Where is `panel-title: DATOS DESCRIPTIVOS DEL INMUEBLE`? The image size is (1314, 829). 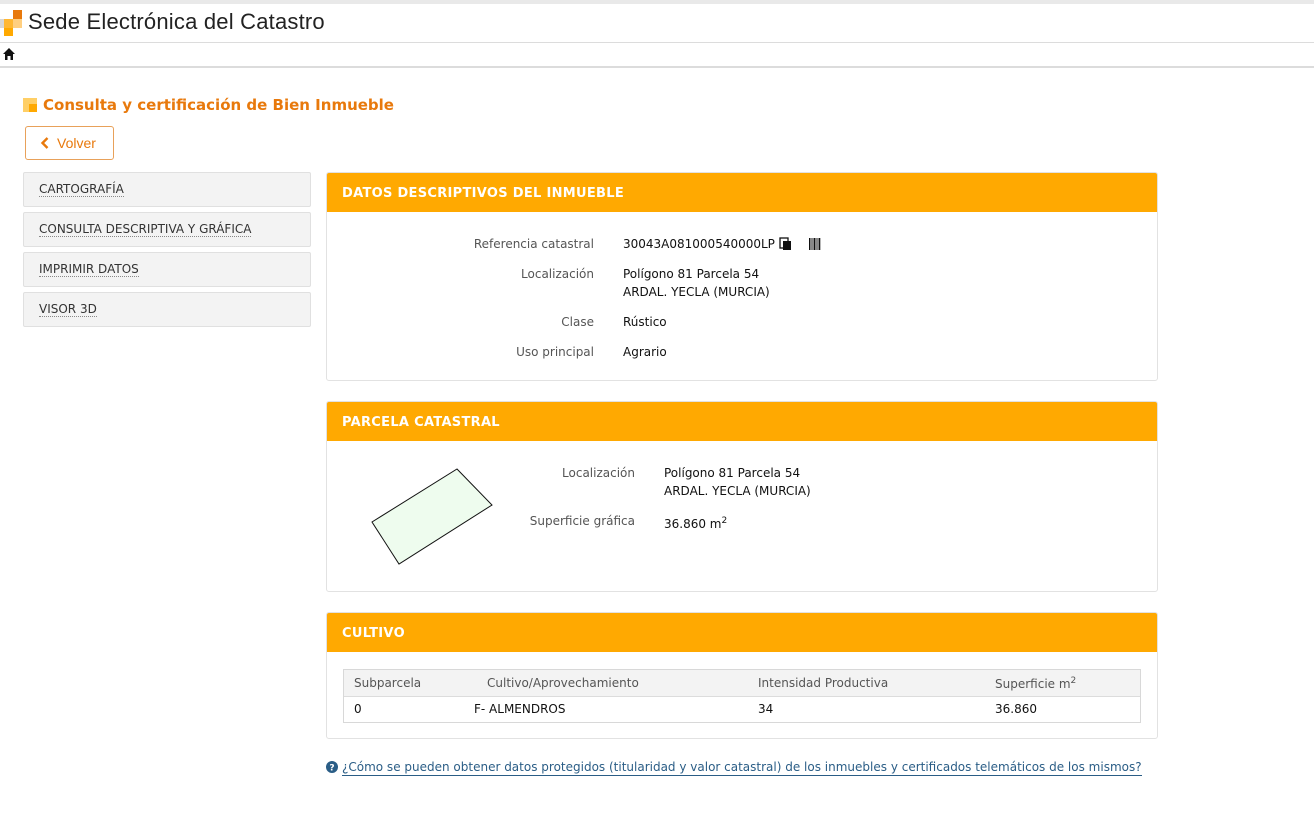 panel-title: DATOS DESCRIPTIVOS DEL INMUEBLE is located at coordinates (483, 193).